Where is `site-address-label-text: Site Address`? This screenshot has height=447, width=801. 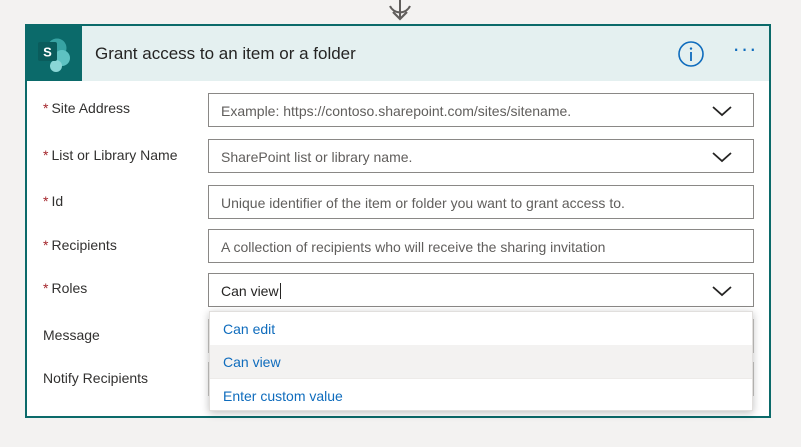
site-address-label-text: Site Address is located at coordinates (91, 108).